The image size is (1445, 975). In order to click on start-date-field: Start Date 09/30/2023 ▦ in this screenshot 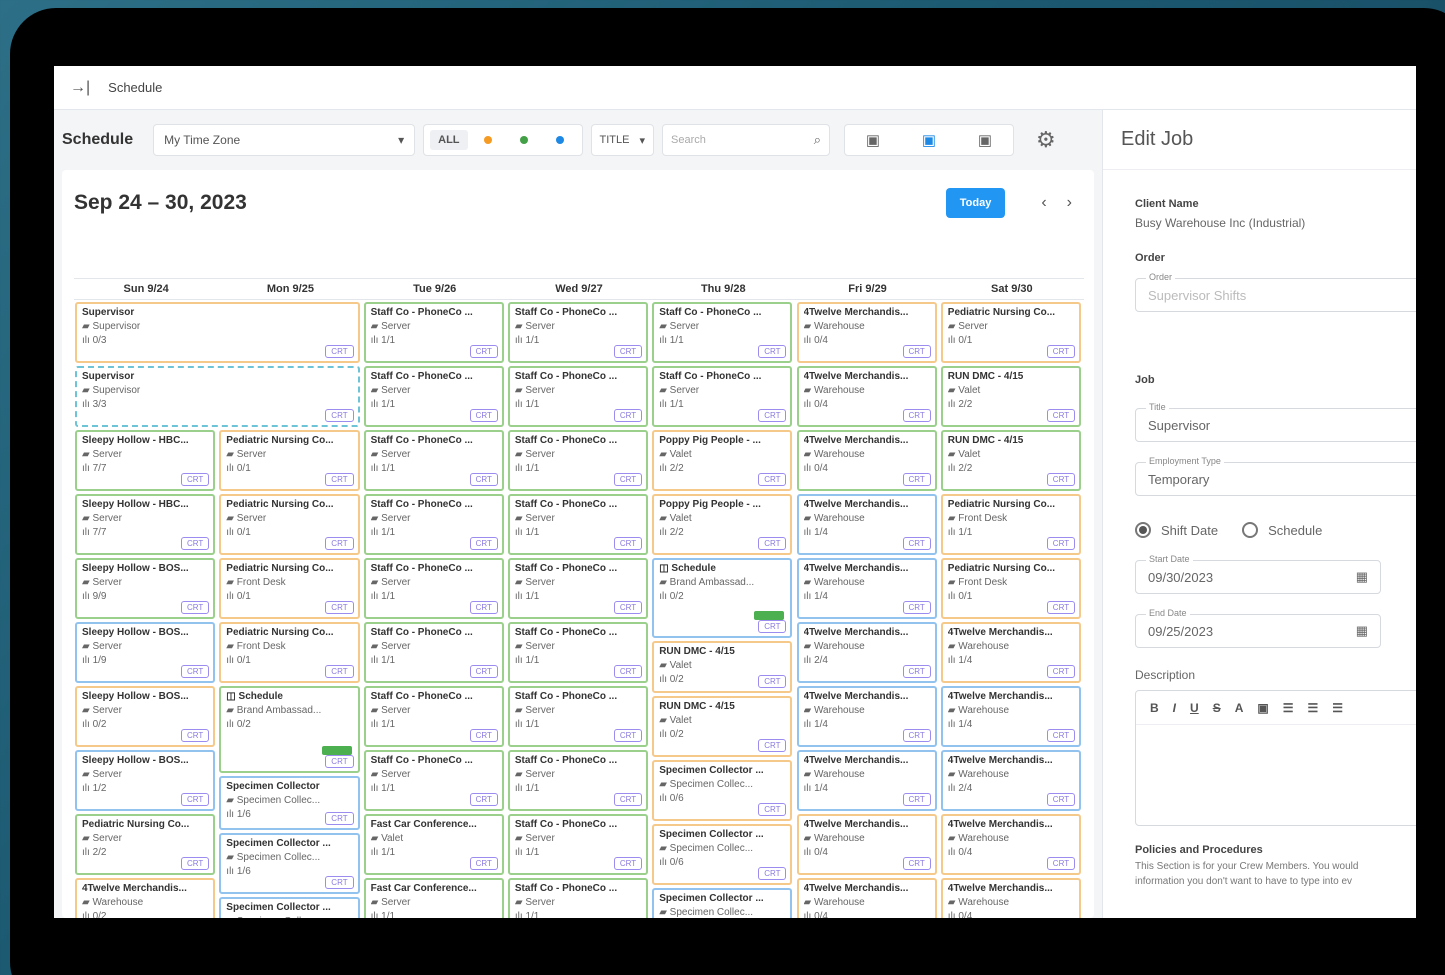, I will do `click(1258, 574)`.